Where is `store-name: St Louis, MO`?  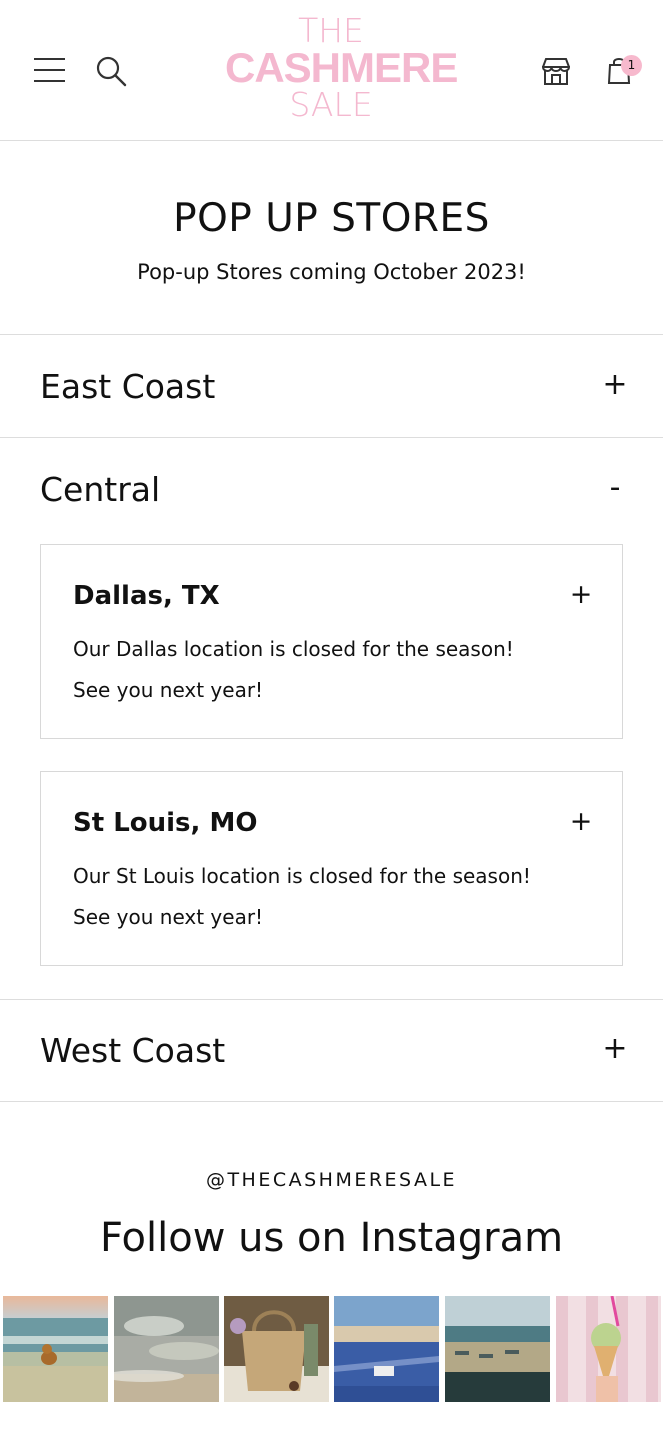
store-name: St Louis, MO is located at coordinates (165, 823).